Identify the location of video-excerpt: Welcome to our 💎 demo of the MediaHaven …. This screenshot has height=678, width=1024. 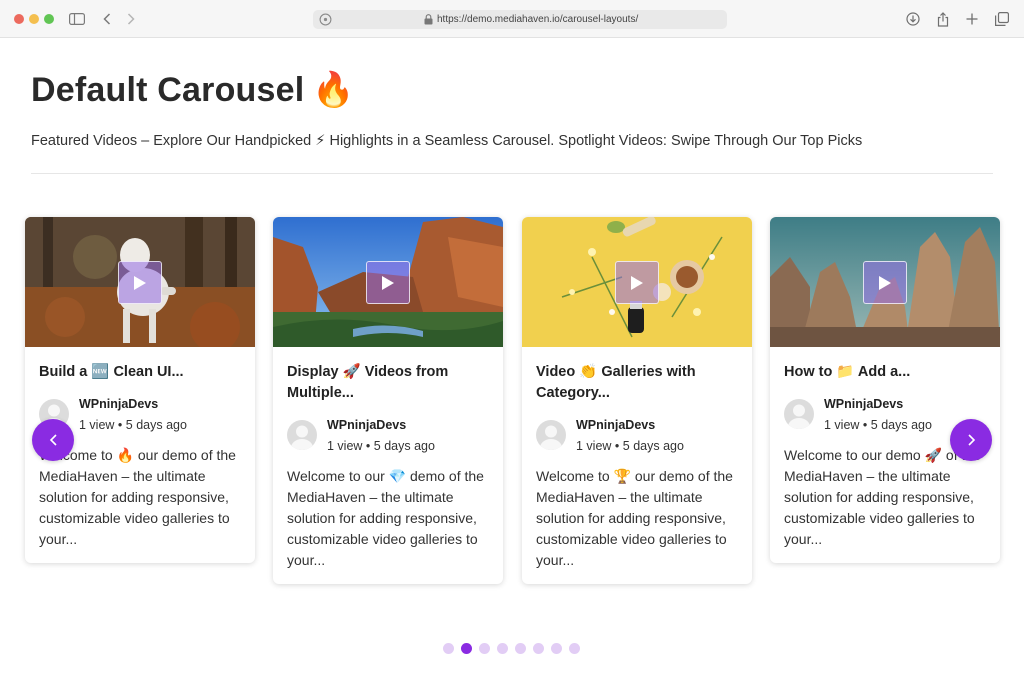
(385, 518).